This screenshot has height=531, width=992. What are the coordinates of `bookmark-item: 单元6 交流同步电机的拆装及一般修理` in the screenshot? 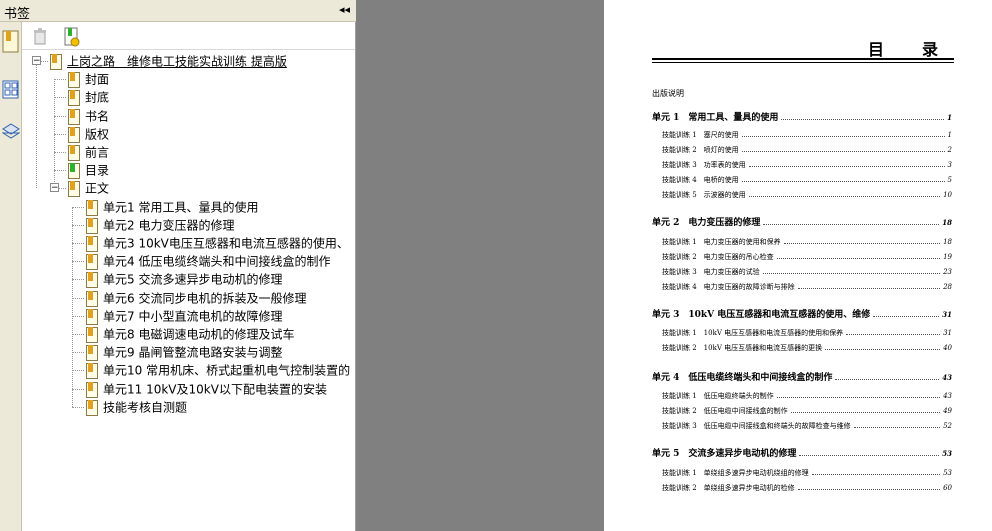 It's located at (196, 298).